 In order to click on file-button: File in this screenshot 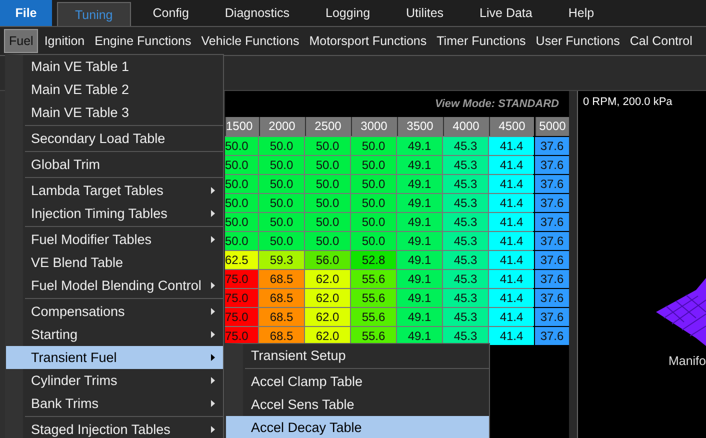, I will do `click(26, 13)`.